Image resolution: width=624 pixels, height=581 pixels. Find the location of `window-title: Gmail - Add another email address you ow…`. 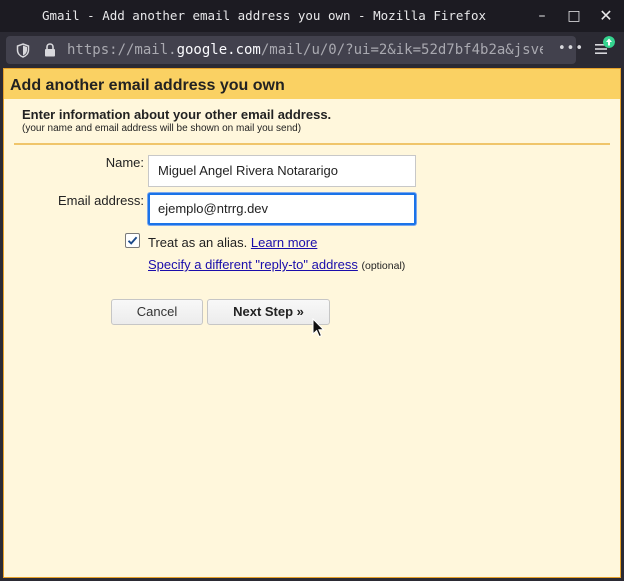

window-title: Gmail - Add another email address you ow… is located at coordinates (263, 15).